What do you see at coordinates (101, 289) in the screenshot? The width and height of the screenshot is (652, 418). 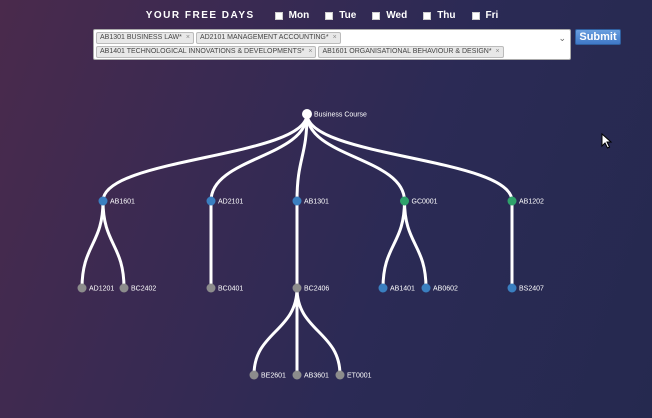 I see `node-label: AD1201` at bounding box center [101, 289].